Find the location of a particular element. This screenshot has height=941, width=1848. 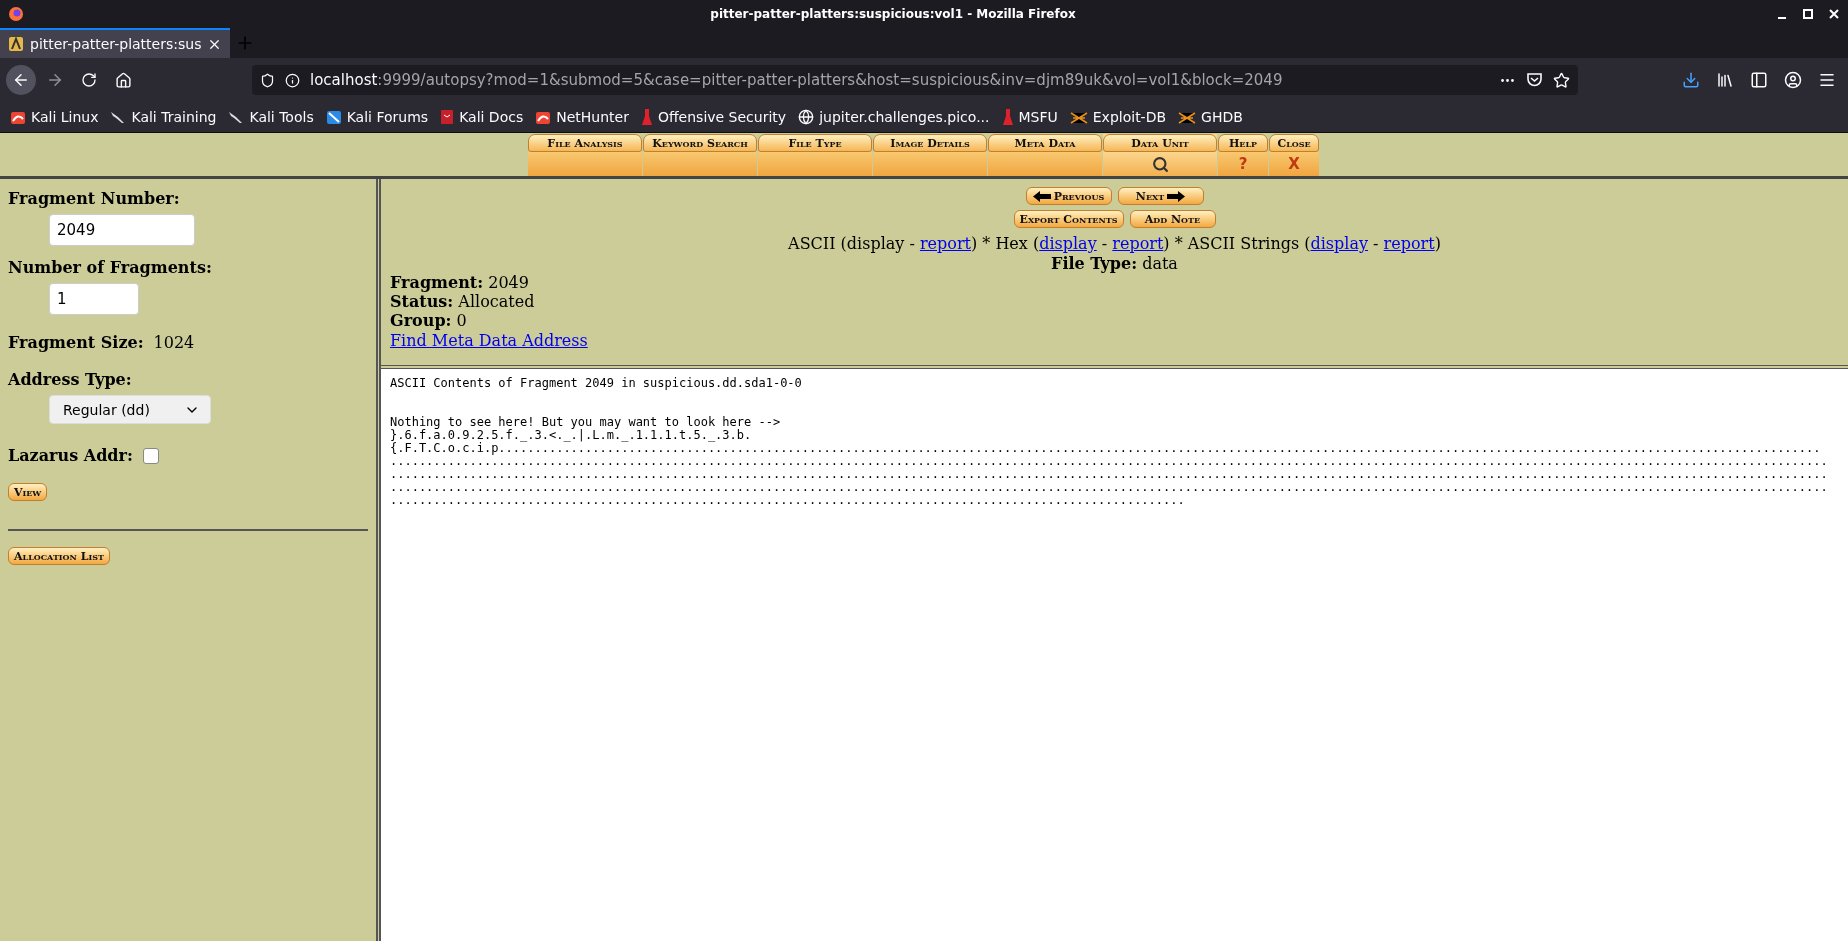

tab-title: pitter-patter-platters:sus is located at coordinates (115, 44).